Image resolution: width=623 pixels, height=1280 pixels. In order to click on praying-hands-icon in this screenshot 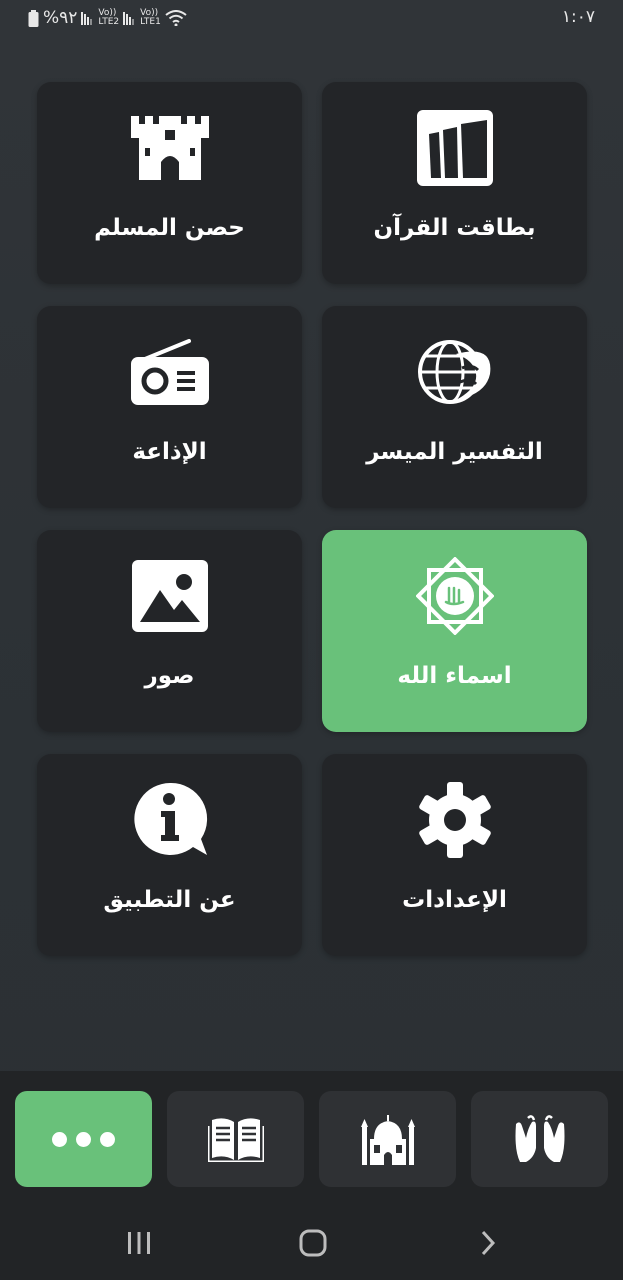, I will do `click(539, 1138)`.